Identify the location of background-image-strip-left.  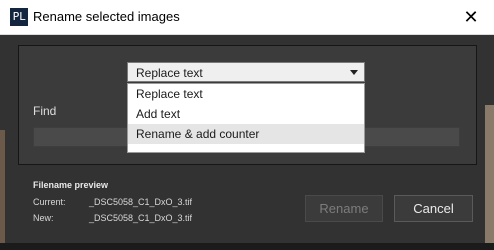
(2, 190).